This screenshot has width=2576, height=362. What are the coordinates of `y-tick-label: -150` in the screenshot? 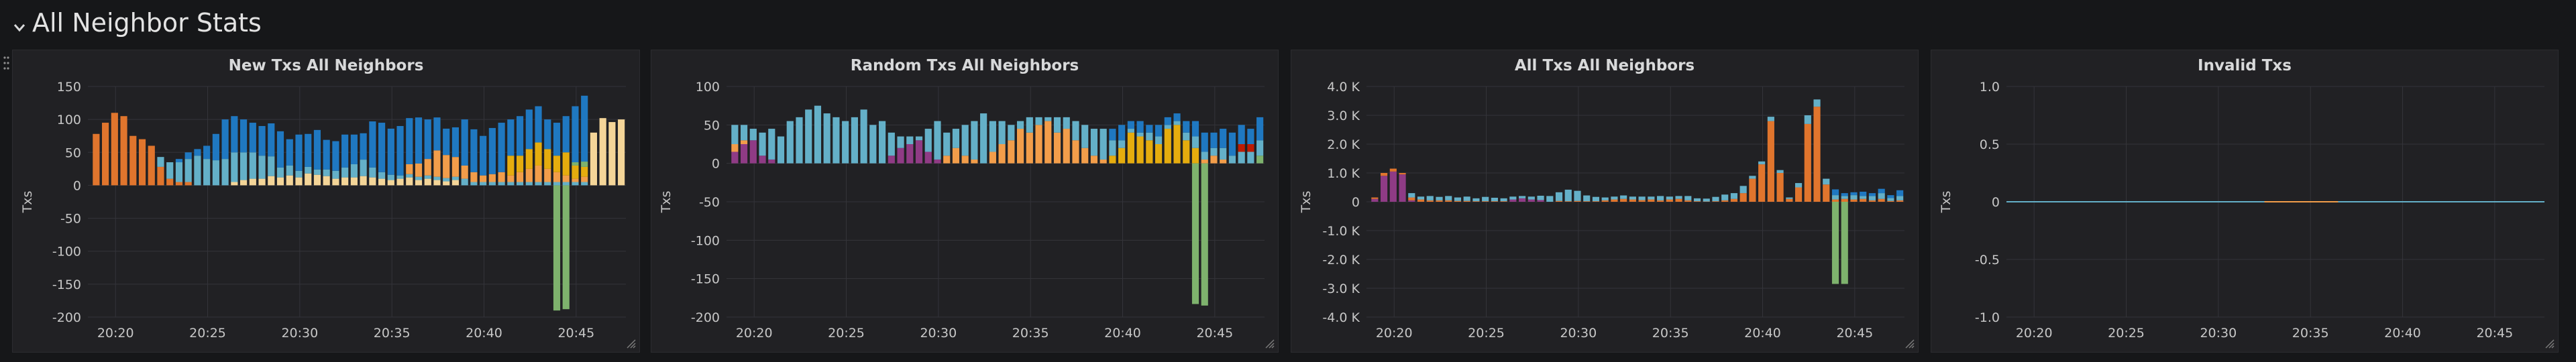 It's located at (705, 279).